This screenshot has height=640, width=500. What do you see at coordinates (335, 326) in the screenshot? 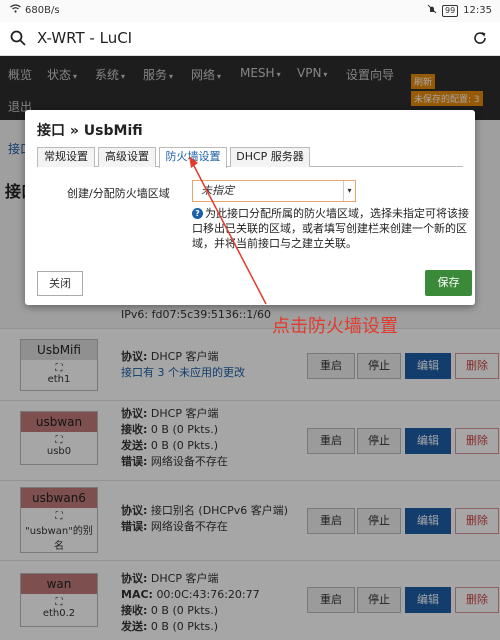
I see `annotation-label: 点击防火墙设置` at bounding box center [335, 326].